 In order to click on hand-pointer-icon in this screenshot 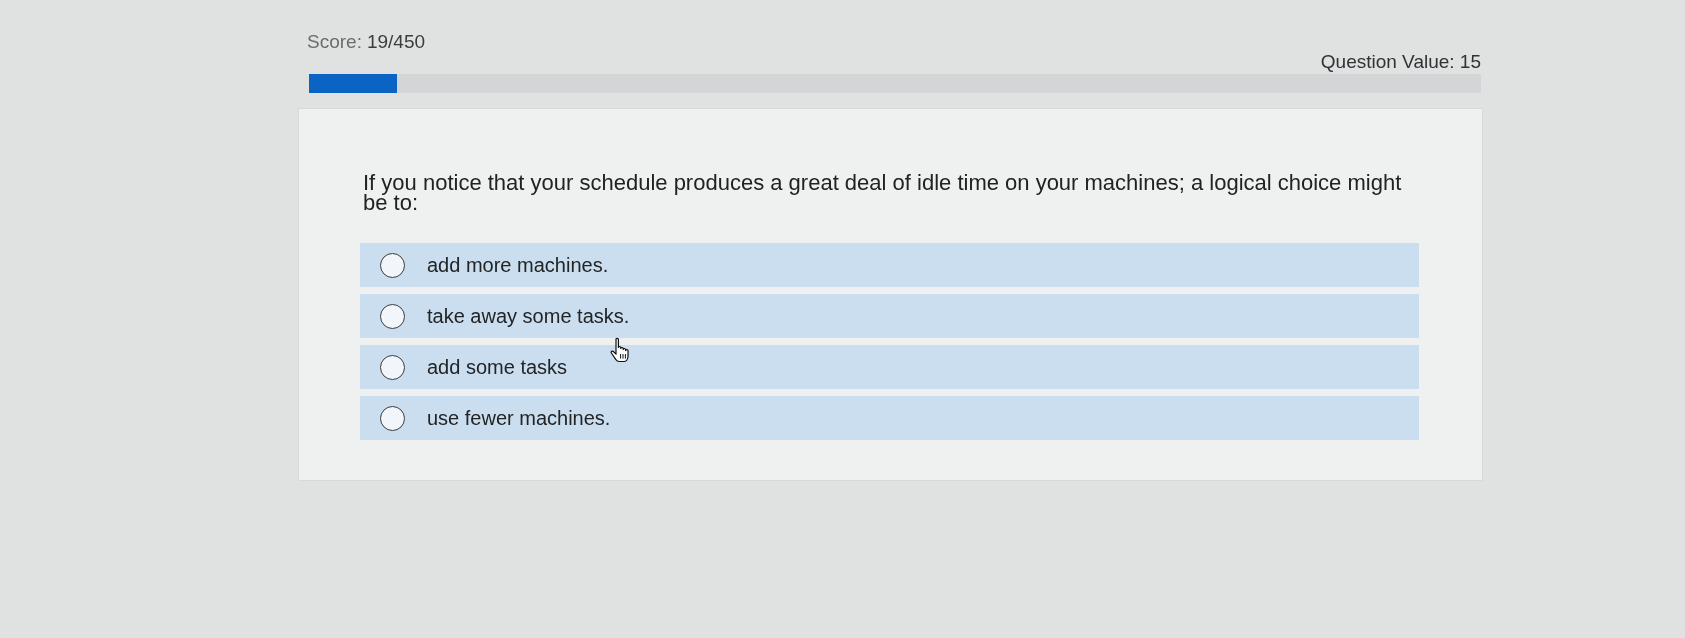, I will do `click(620, 350)`.